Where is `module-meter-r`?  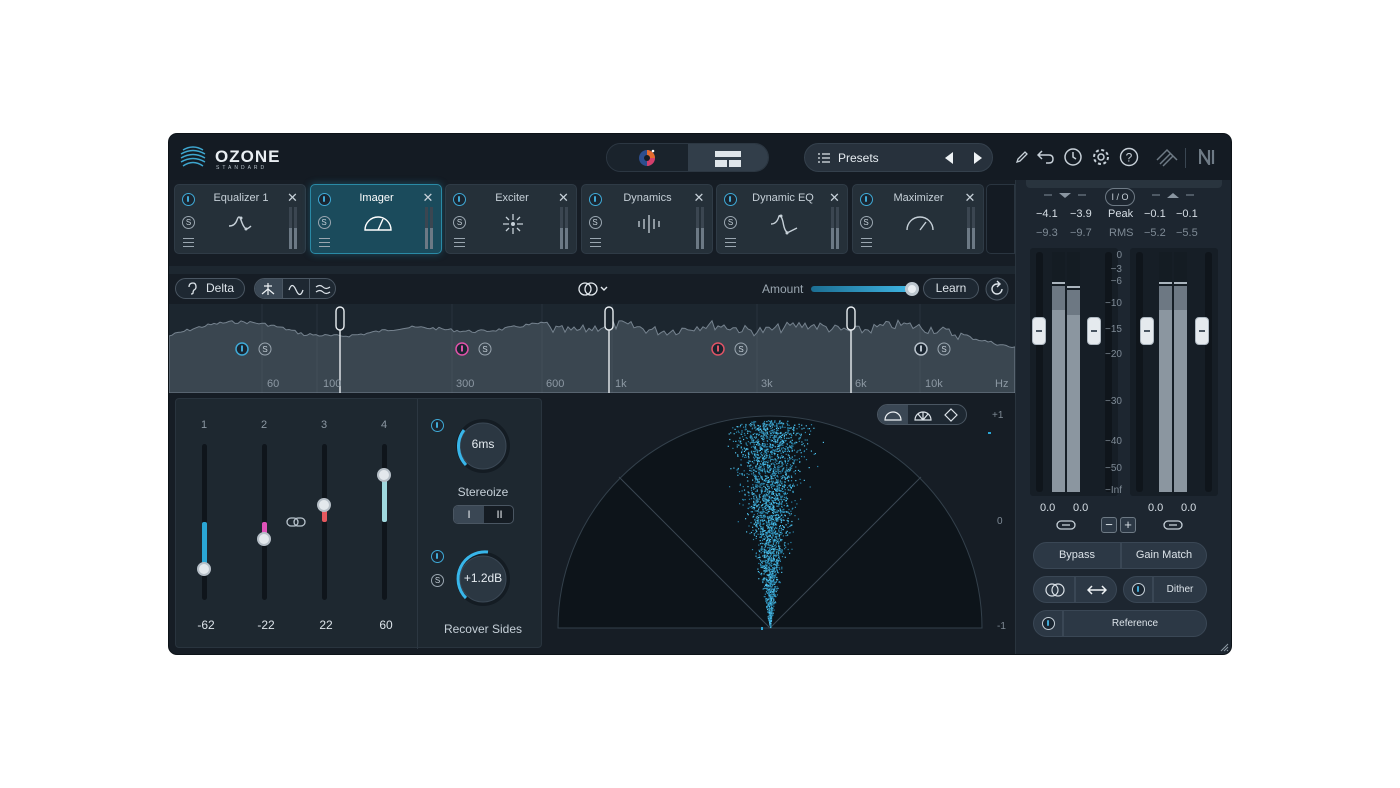
module-meter-r is located at coordinates (566, 228).